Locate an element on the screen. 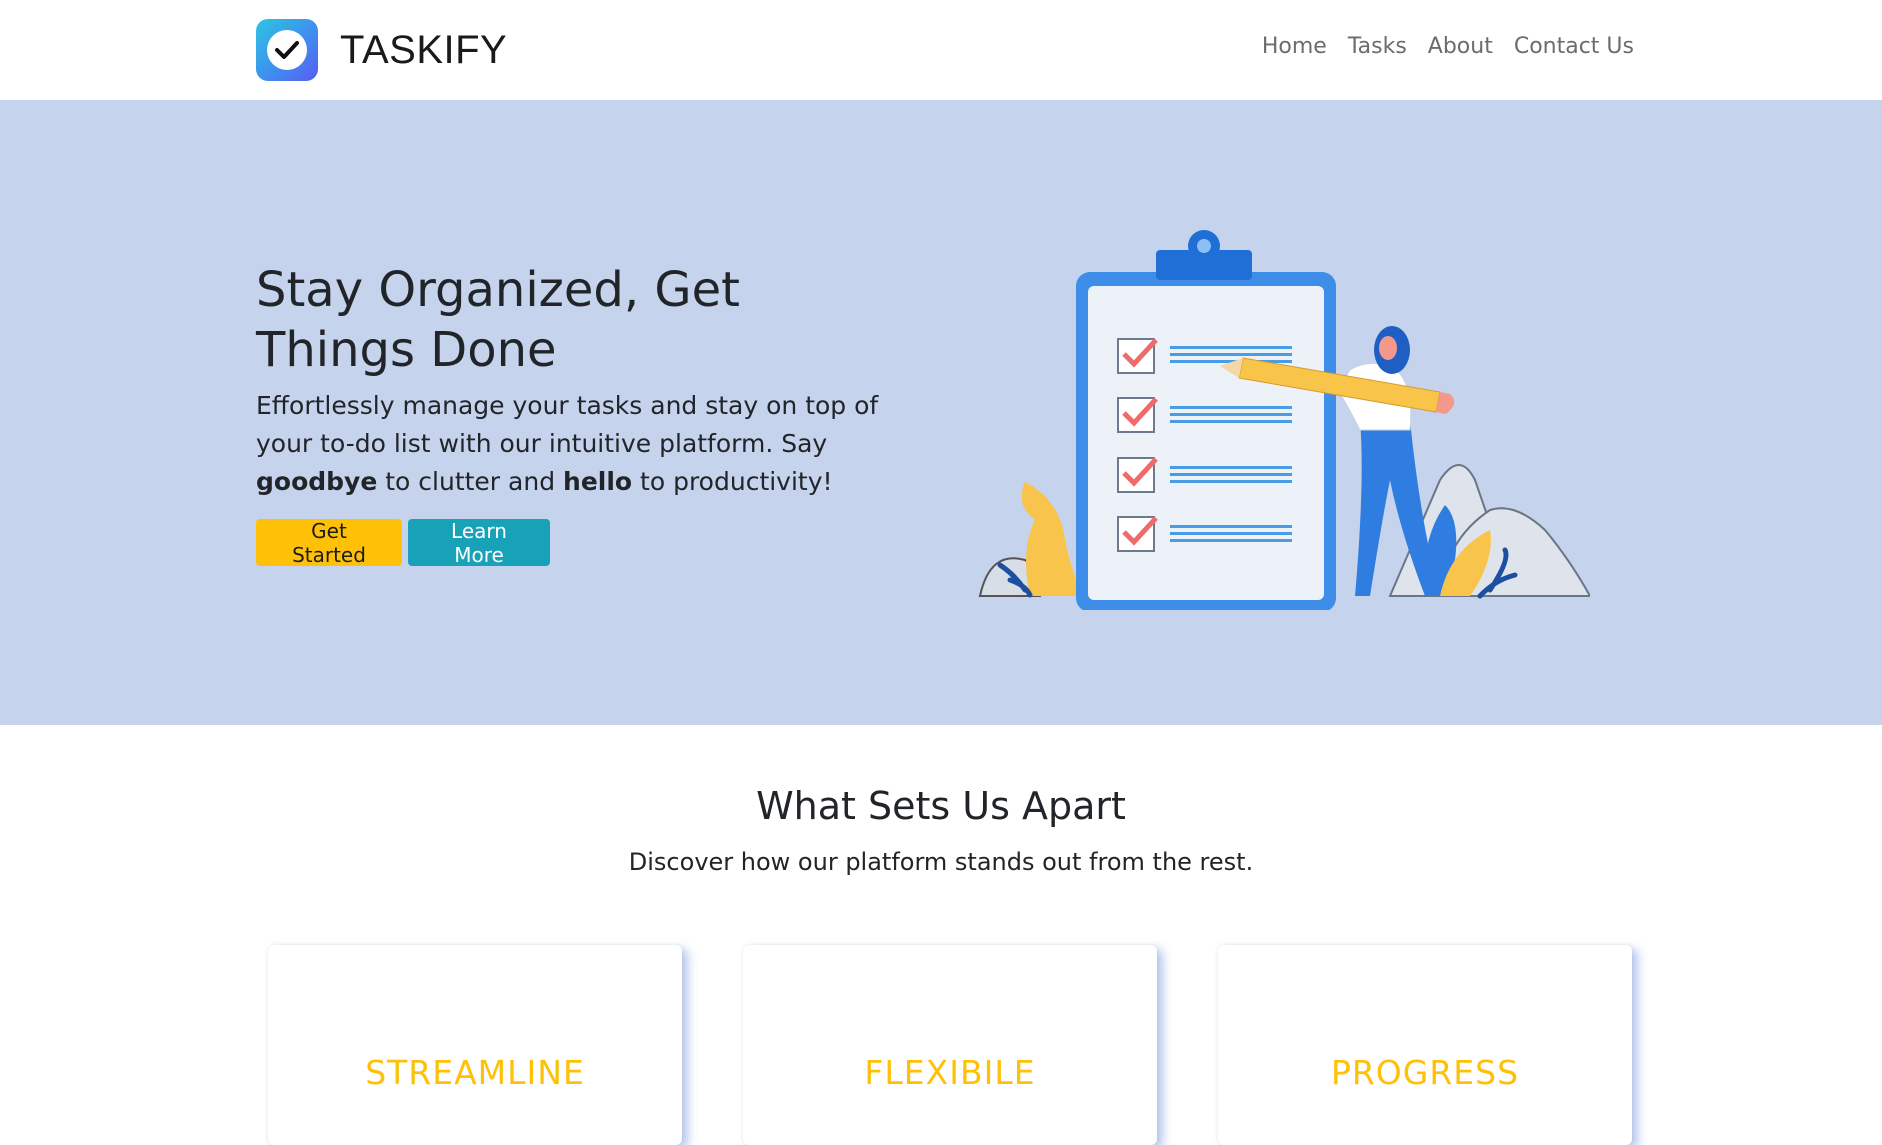 Image resolution: width=1882 pixels, height=1145 pixels. learn-more-button: Learn More is located at coordinates (479, 543).